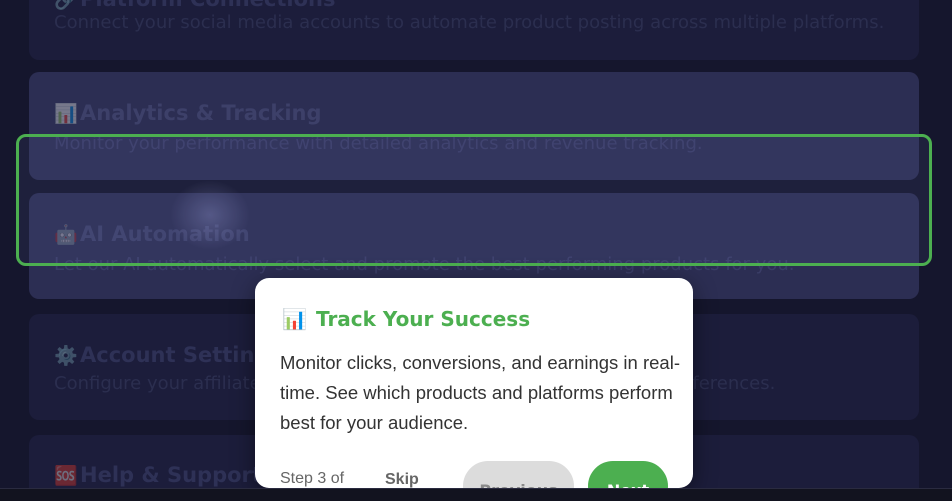  What do you see at coordinates (66, 476) in the screenshot?
I see `sos-icon: 🆘` at bounding box center [66, 476].